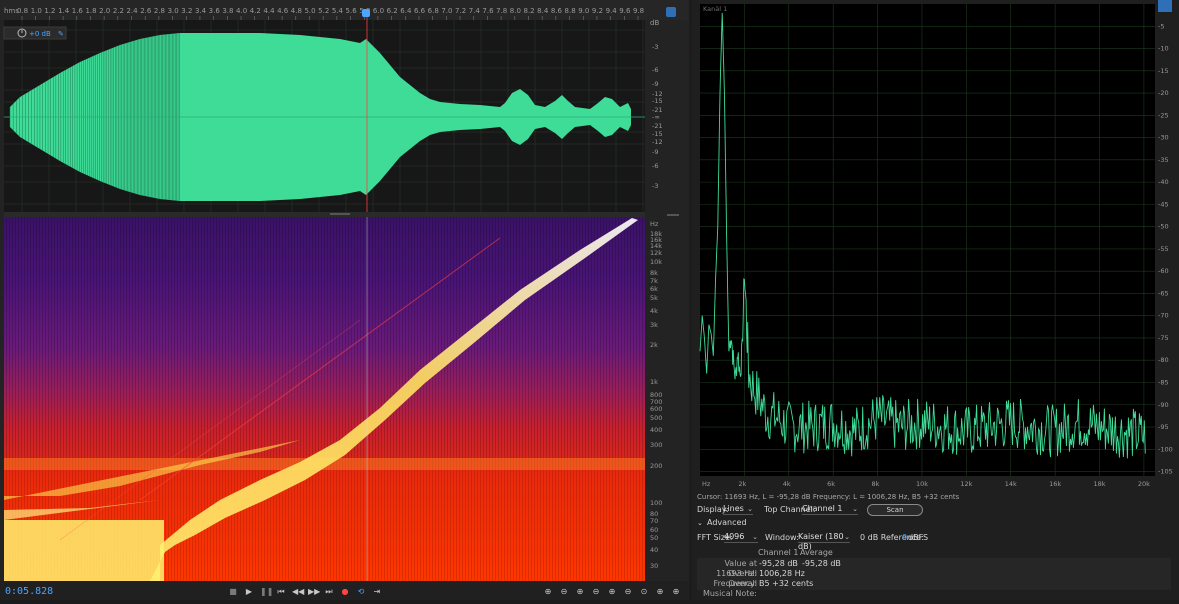  I want to click on play-icon: ▶, so click(249, 592).